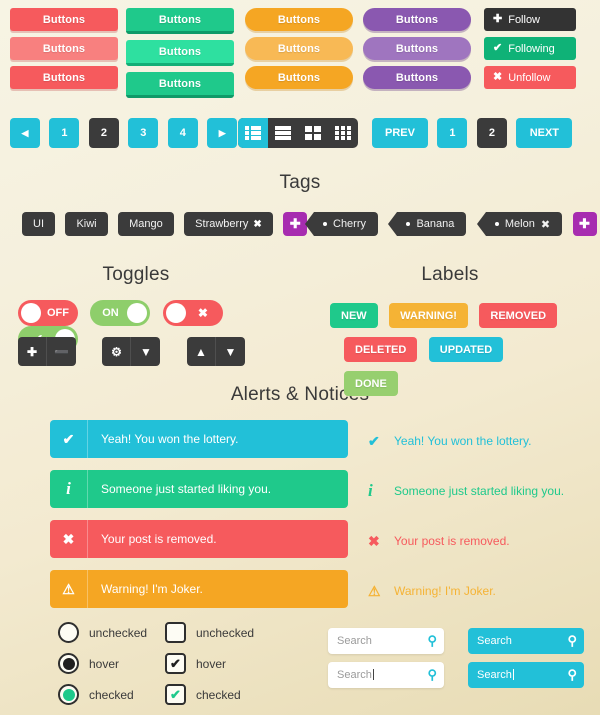 The image size is (600, 715). I want to click on button-purple-normal: Buttons, so click(417, 19).